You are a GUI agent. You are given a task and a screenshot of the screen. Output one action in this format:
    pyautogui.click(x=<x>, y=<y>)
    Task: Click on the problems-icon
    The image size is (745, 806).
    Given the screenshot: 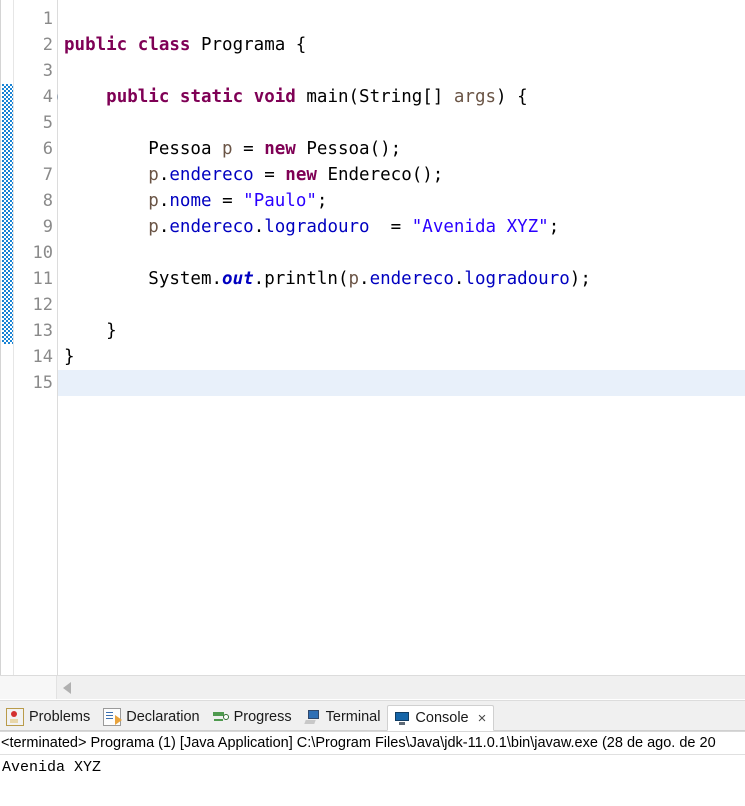 What is the action you would take?
    pyautogui.click(x=15, y=717)
    